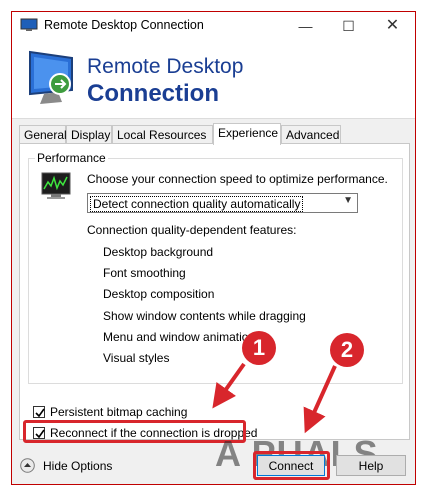 This screenshot has height=494, width=427. What do you see at coordinates (247, 134) in the screenshot?
I see `tab-experience: Experience` at bounding box center [247, 134].